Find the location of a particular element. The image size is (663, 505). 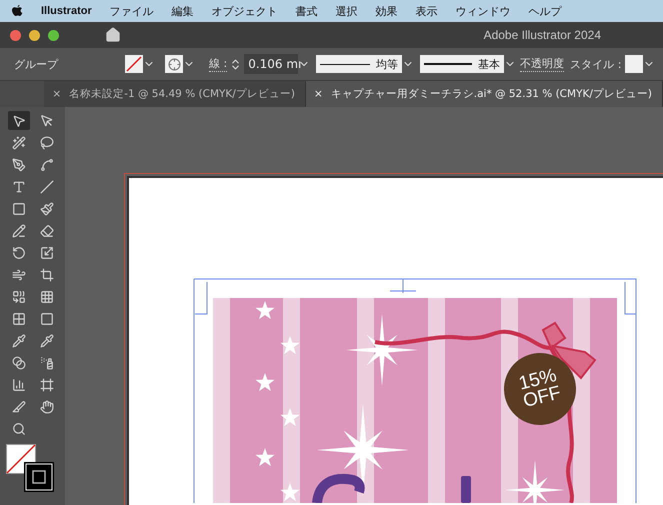

eyedropper-tool-icon is located at coordinates (19, 341).